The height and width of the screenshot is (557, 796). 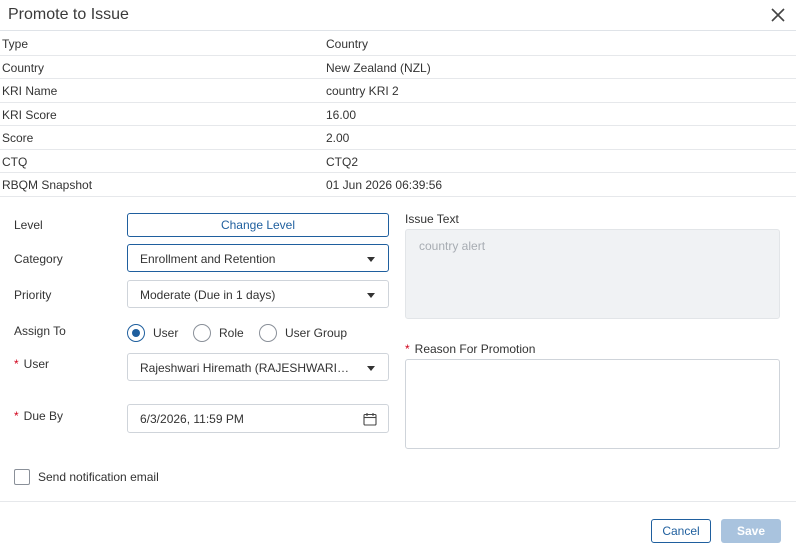 What do you see at coordinates (22, 477) in the screenshot?
I see `send-notification-checkbox` at bounding box center [22, 477].